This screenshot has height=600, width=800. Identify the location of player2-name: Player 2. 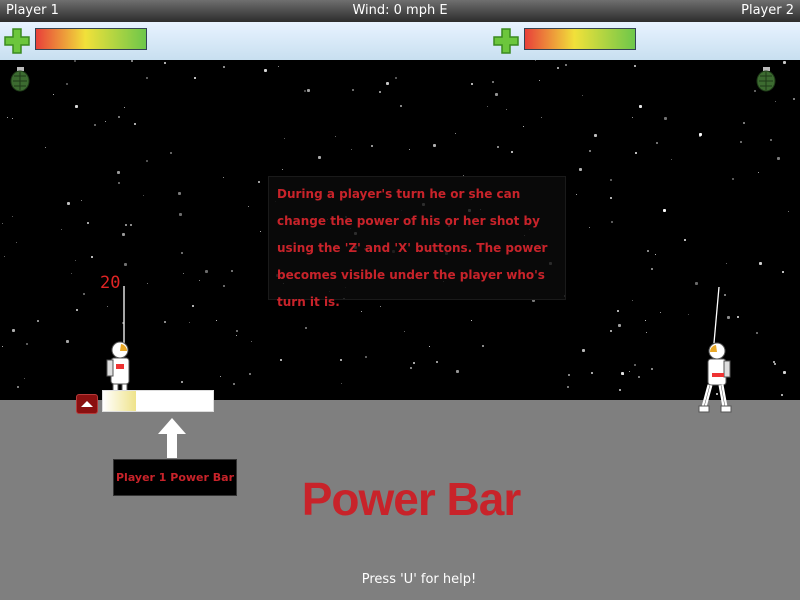
(767, 10).